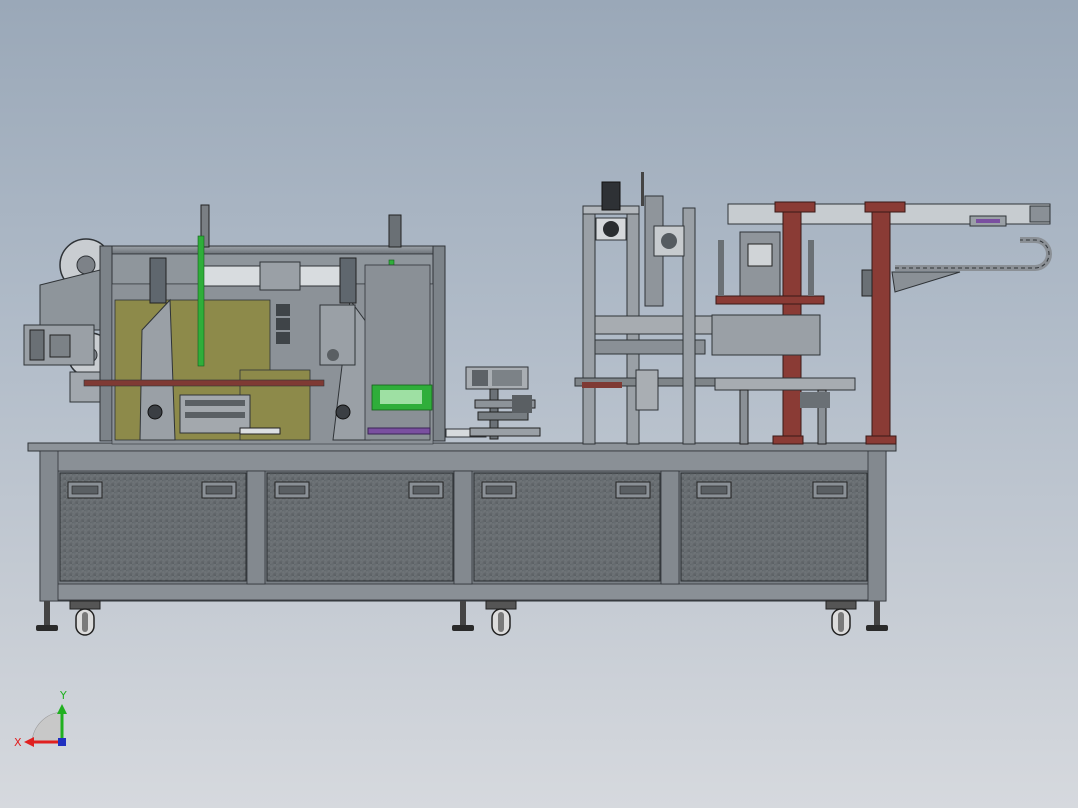 The height and width of the screenshot is (808, 1078). I want to click on left-reel-unwinder, so click(68, 320).